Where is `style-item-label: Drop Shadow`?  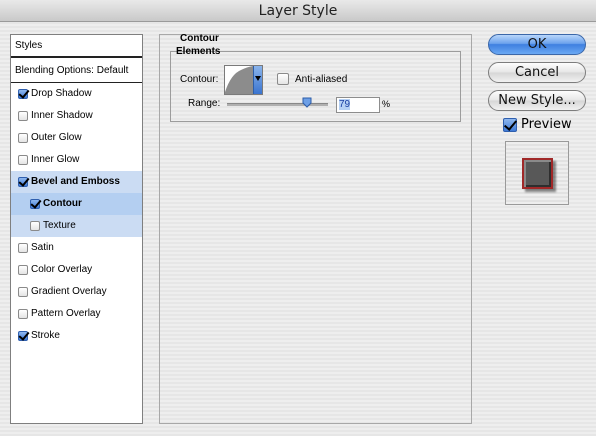
style-item-label: Drop Shadow is located at coordinates (61, 93).